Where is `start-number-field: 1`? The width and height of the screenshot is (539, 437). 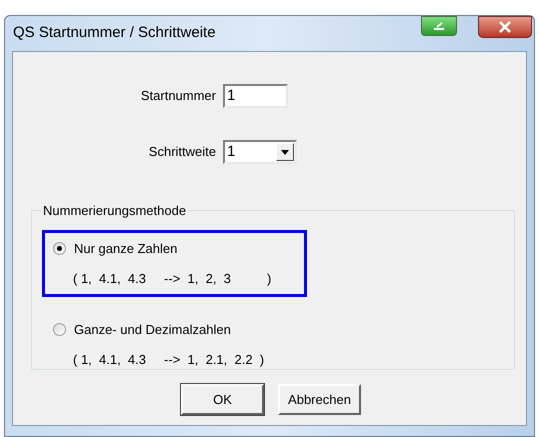
start-number-field: 1 is located at coordinates (255, 96).